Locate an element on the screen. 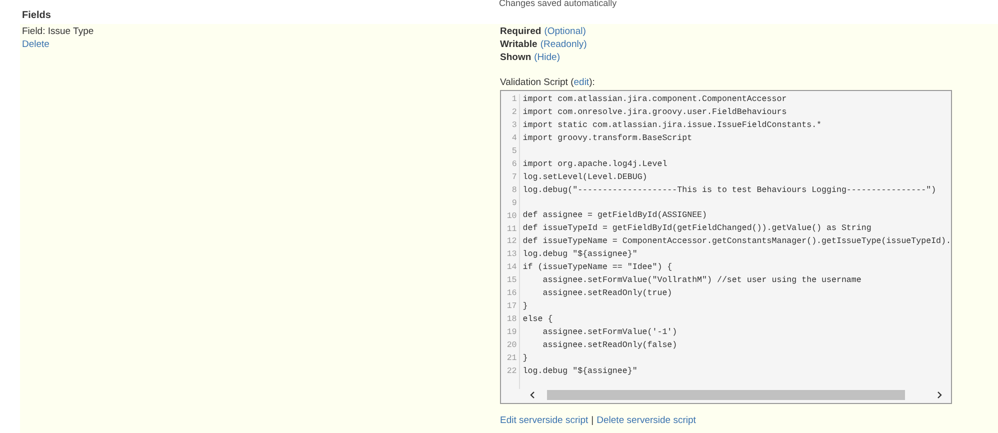 The image size is (998, 433). line-number: 5 is located at coordinates (513, 152).